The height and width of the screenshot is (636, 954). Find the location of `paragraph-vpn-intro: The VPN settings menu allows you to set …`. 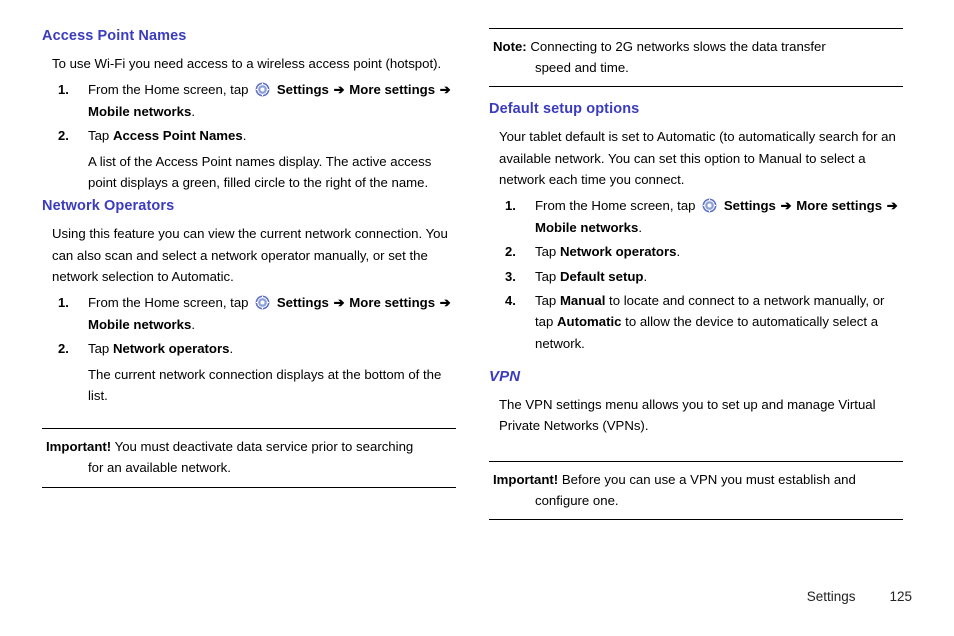

paragraph-vpn-intro: The VPN settings menu allows you to set … is located at coordinates (687, 415).